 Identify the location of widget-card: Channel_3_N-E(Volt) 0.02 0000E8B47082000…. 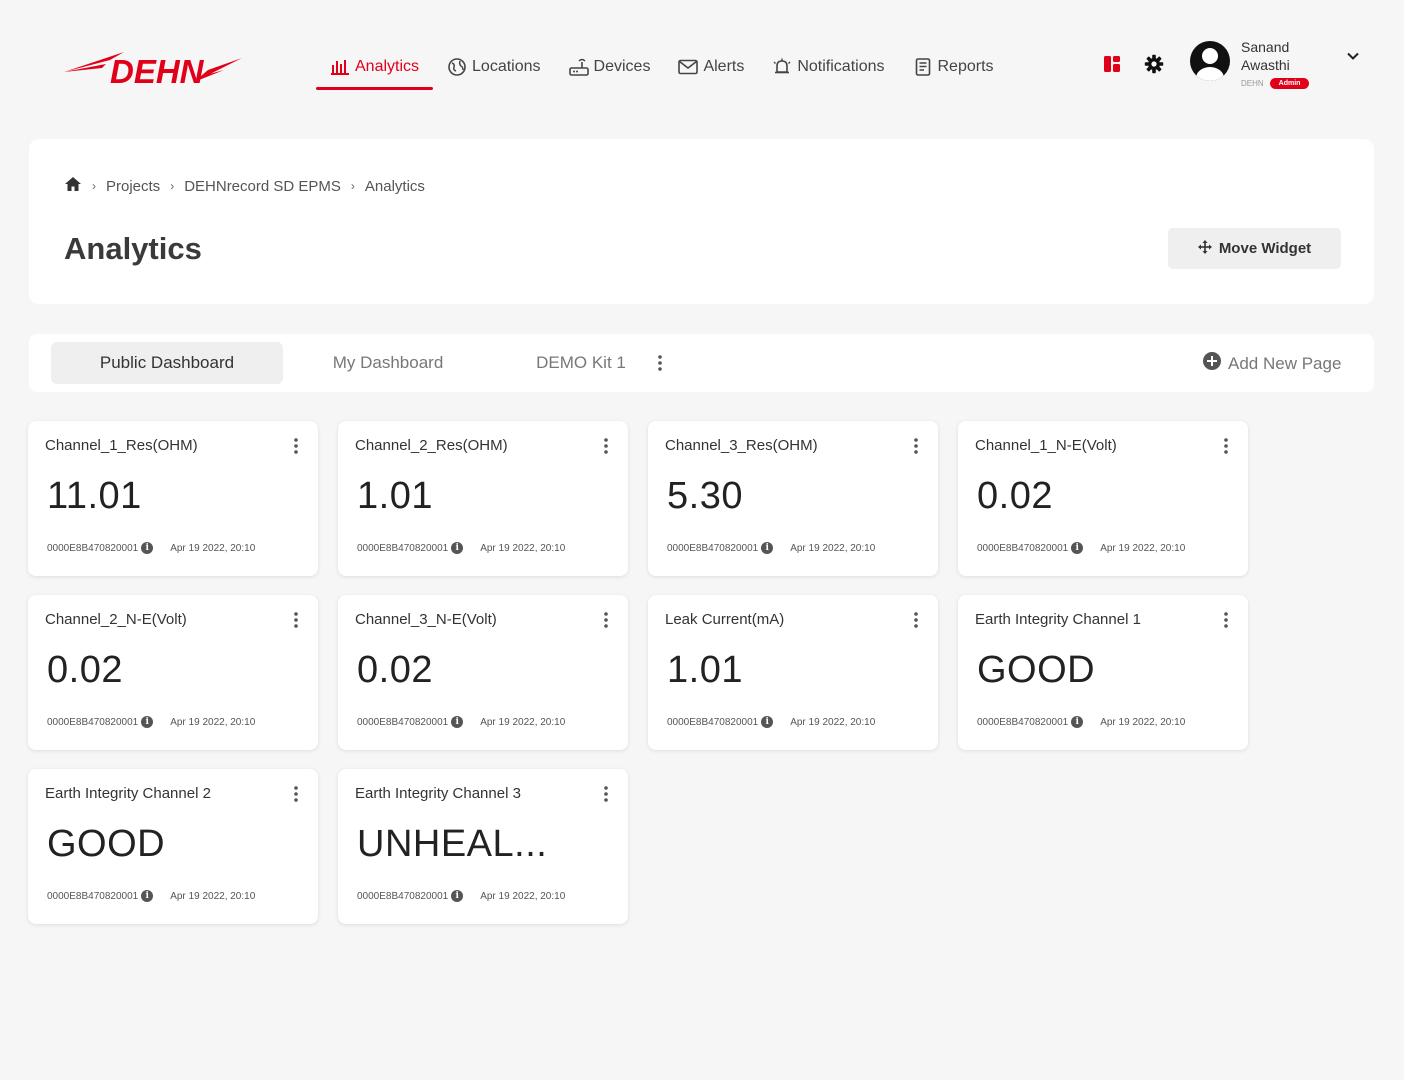
(483, 672).